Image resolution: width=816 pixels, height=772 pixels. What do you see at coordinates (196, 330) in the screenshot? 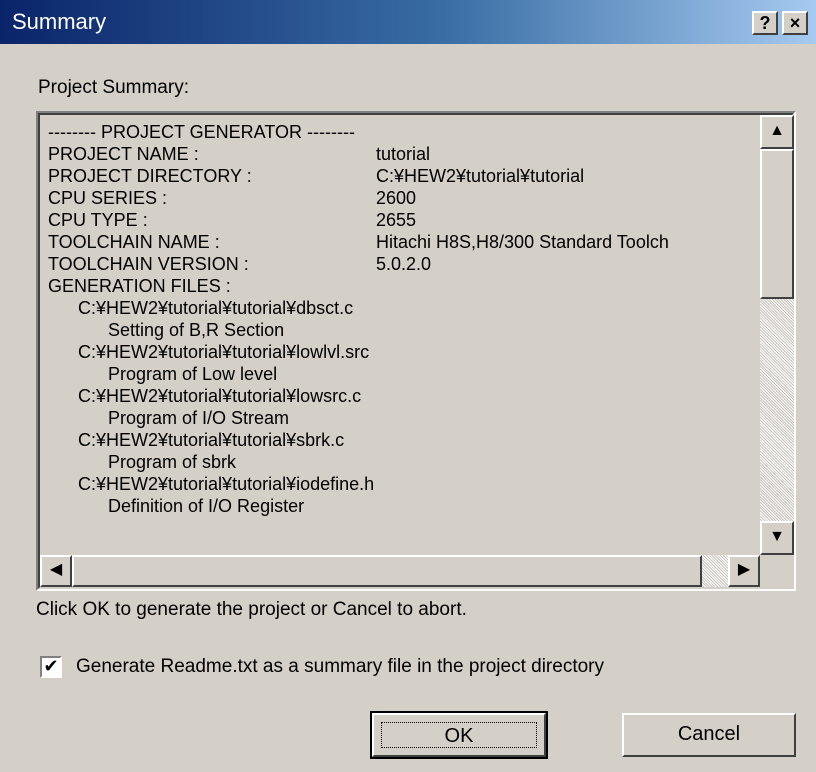
I see `file-description: Setting of B,R Section` at bounding box center [196, 330].